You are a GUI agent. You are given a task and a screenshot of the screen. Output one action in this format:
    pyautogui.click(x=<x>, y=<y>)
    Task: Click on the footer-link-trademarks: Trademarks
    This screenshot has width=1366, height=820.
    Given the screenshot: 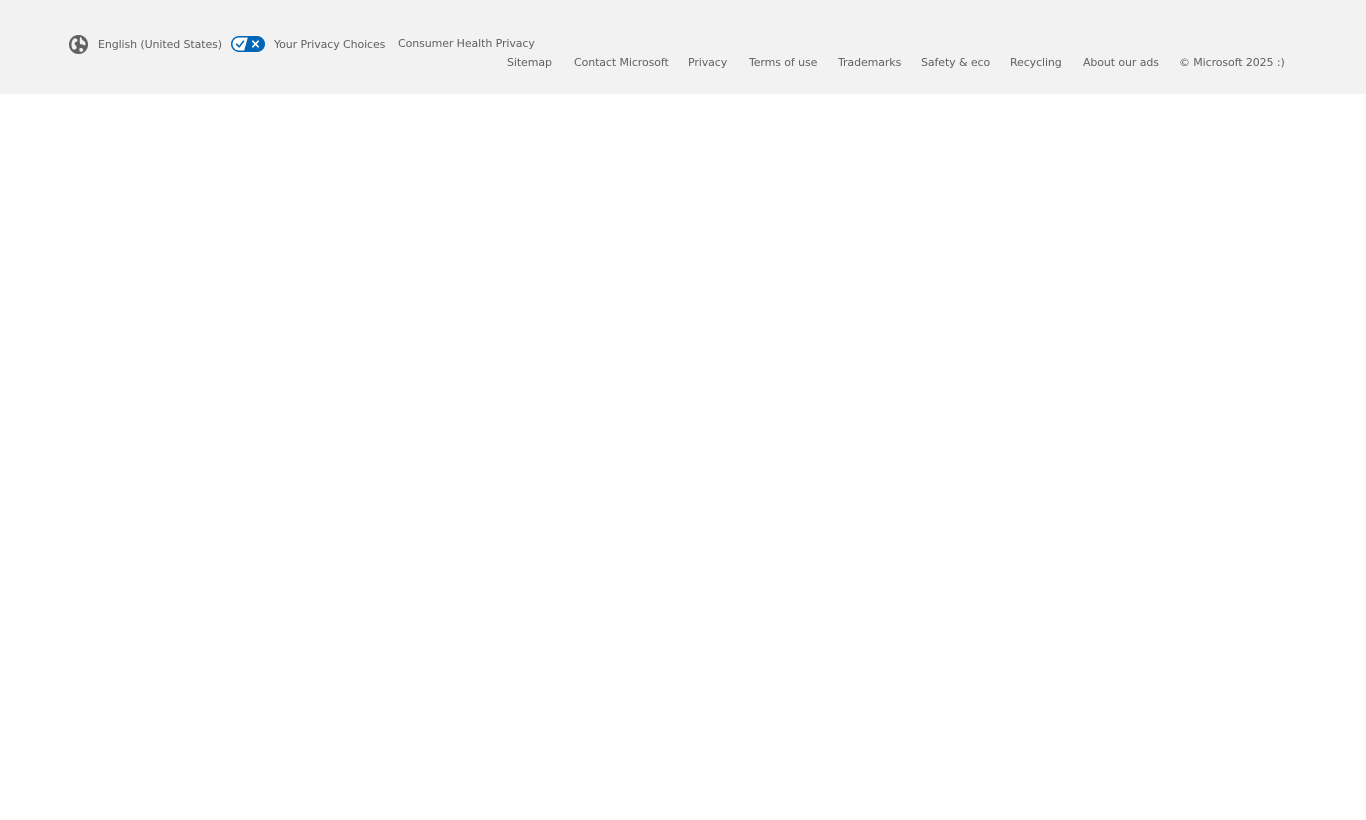 What is the action you would take?
    pyautogui.click(x=869, y=62)
    